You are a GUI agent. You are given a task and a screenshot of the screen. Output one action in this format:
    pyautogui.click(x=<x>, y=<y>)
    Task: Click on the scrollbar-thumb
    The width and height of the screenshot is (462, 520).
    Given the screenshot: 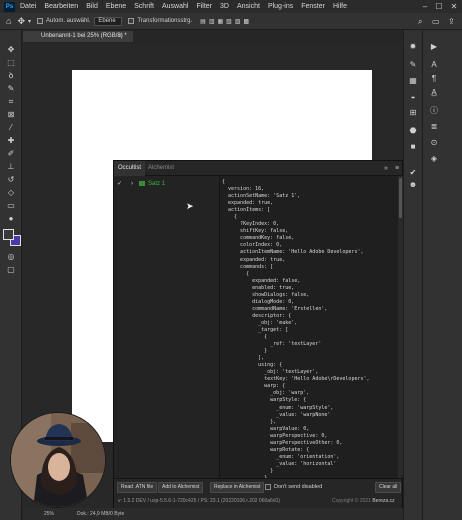 What is the action you would take?
    pyautogui.click(x=400, y=198)
    